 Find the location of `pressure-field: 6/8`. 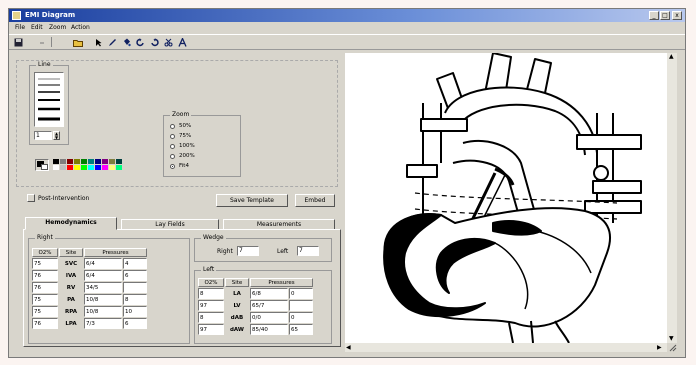

pressure-field: 6/8 is located at coordinates (269, 293).